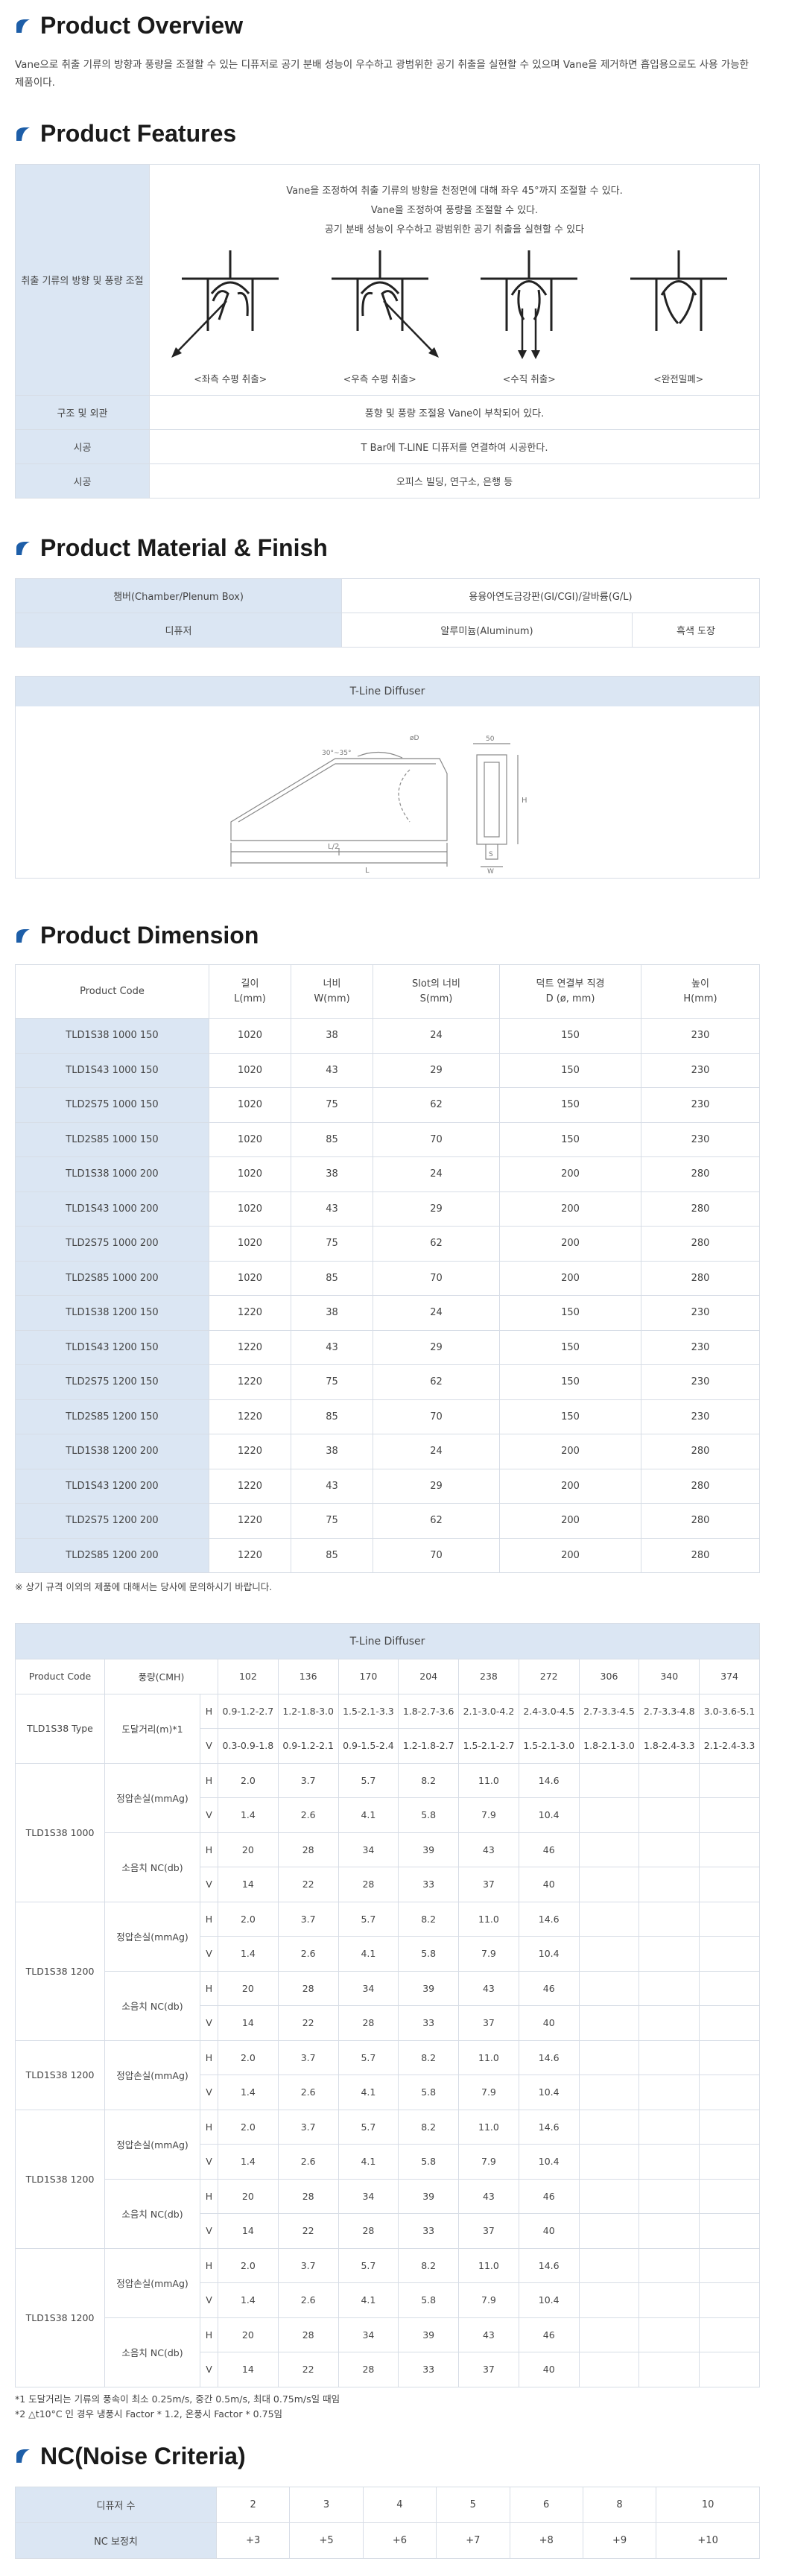 This screenshot has width=789, height=2576. What do you see at coordinates (112, 1070) in the screenshot?
I see `product-code-cell: TLD1S43 1000 150` at bounding box center [112, 1070].